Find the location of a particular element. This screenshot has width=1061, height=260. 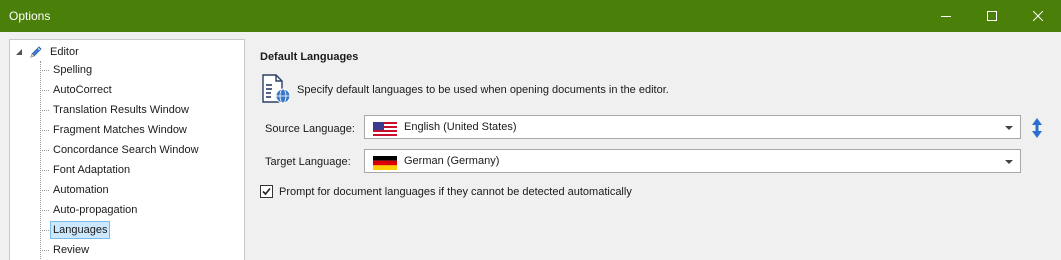

tree-item-fragment-matches-window: Fragment Matches Window is located at coordinates (115, 130).